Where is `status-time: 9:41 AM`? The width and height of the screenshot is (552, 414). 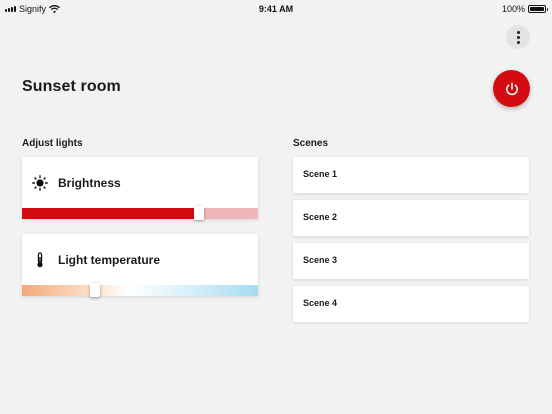 status-time: 9:41 AM is located at coordinates (276, 9).